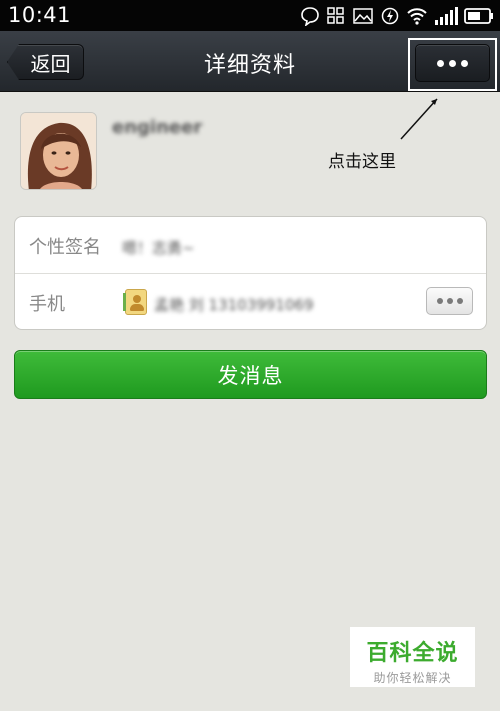 The width and height of the screenshot is (500, 711). Describe the element at coordinates (47, 304) in the screenshot. I see `phone-label: 手机` at that location.